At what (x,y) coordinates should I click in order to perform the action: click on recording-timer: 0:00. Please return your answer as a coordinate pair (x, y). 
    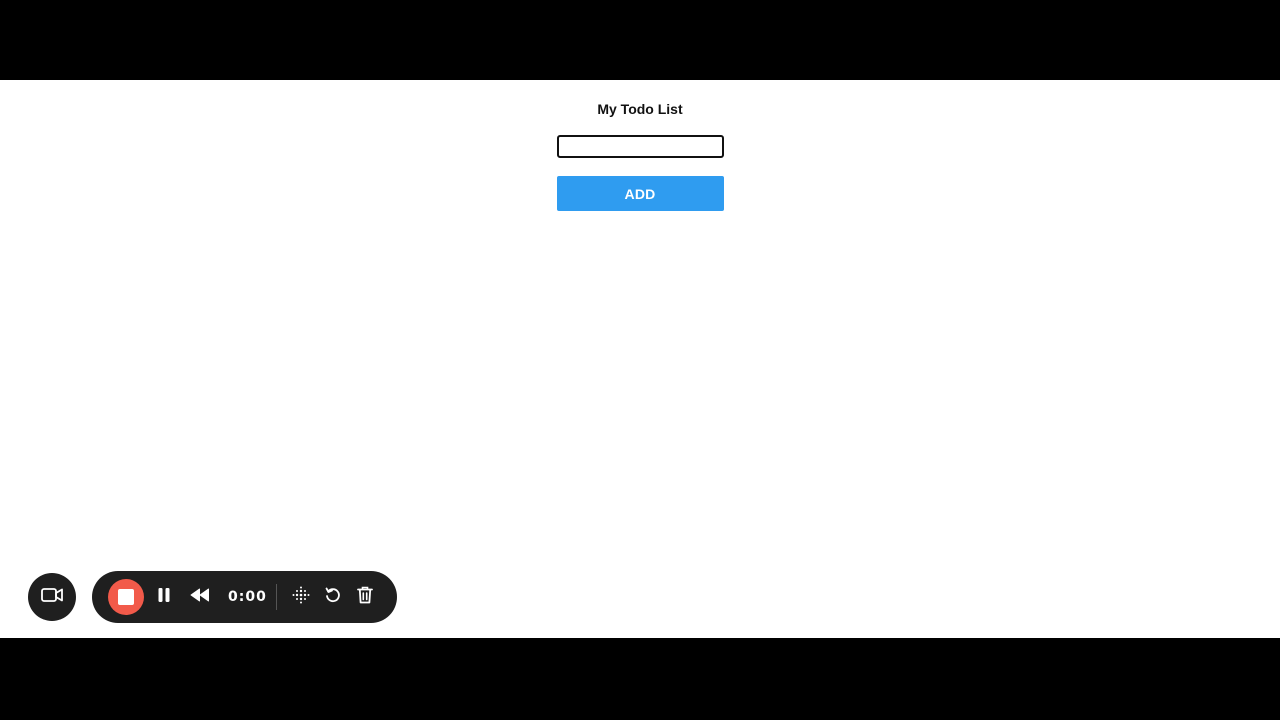
    Looking at the image, I should click on (247, 597).